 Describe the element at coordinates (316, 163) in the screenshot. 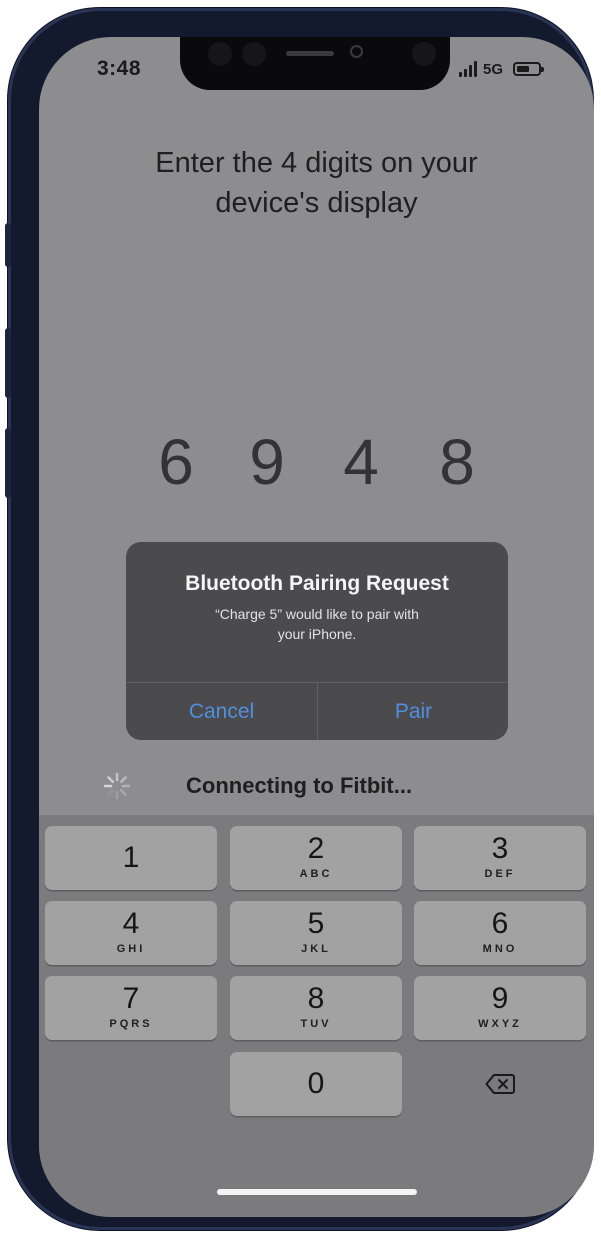

I see `heading-line: Enter the 4 digits on your` at that location.